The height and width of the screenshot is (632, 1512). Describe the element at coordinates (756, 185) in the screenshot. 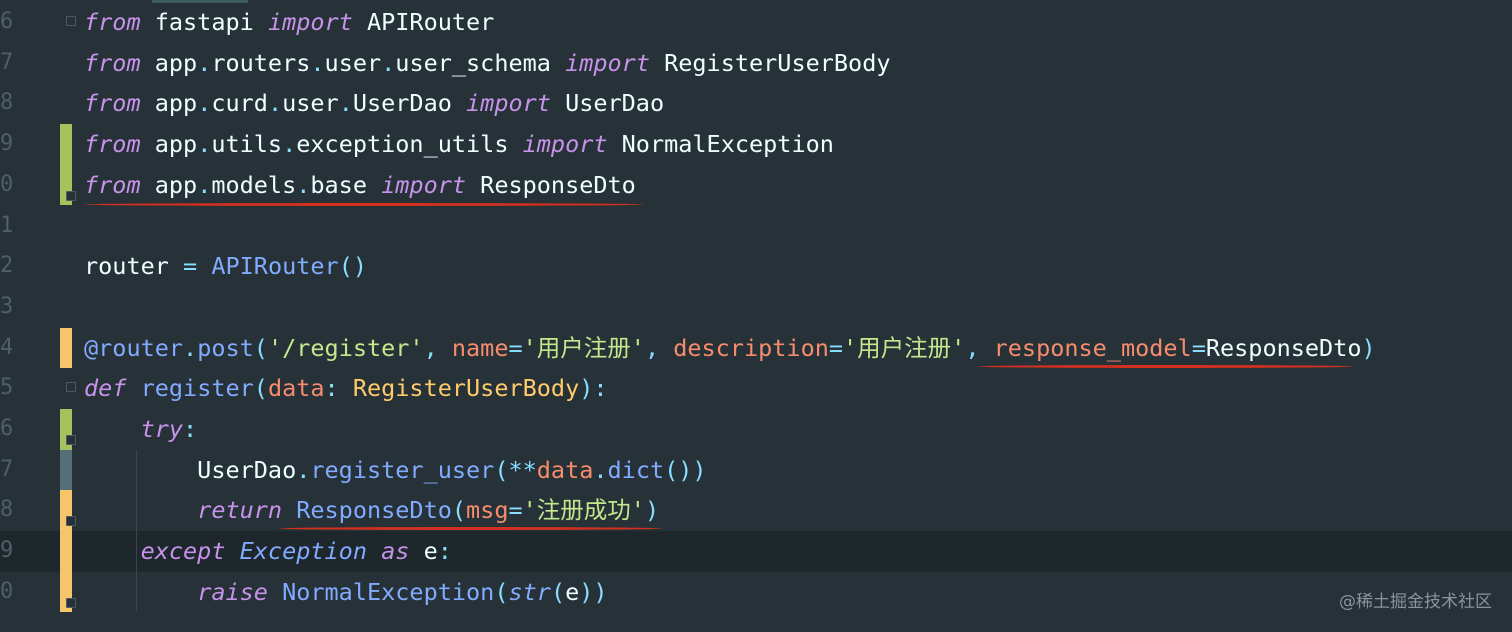

I see `code-line: 0 from app.models.base import ResponseDto` at that location.